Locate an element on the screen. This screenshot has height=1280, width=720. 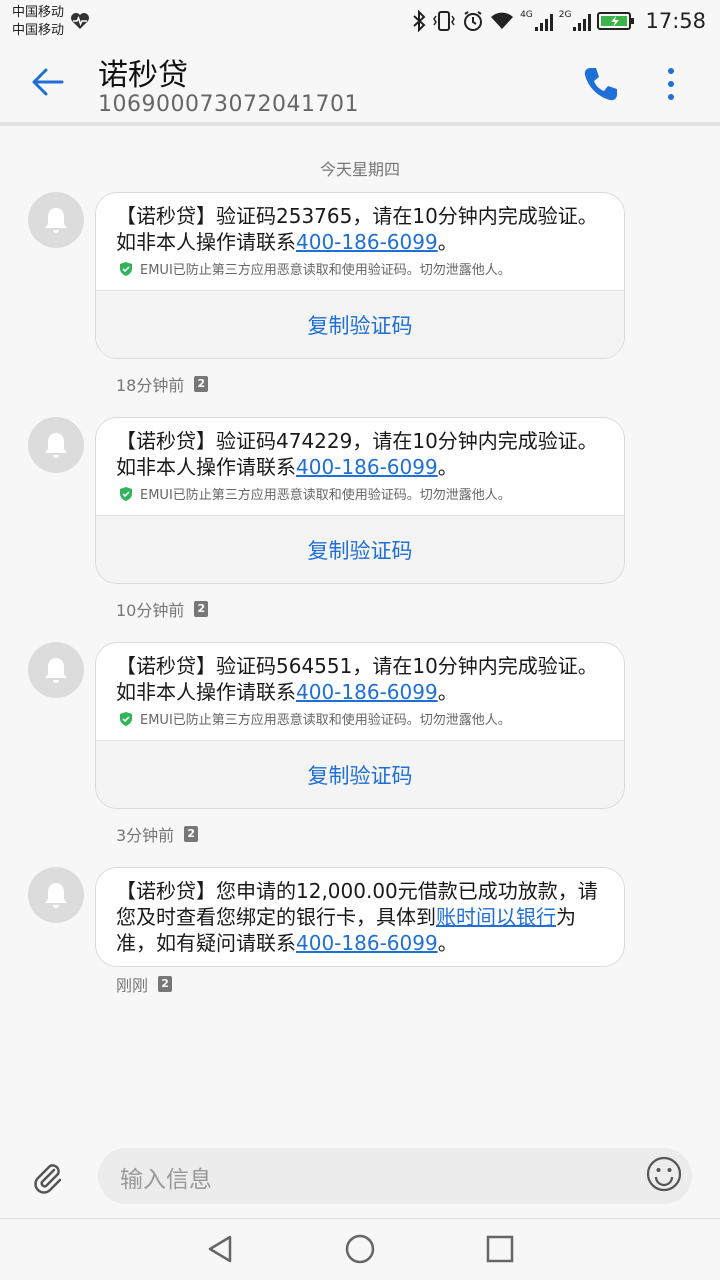
input-placeholder: 输入信息 is located at coordinates (166, 1180).